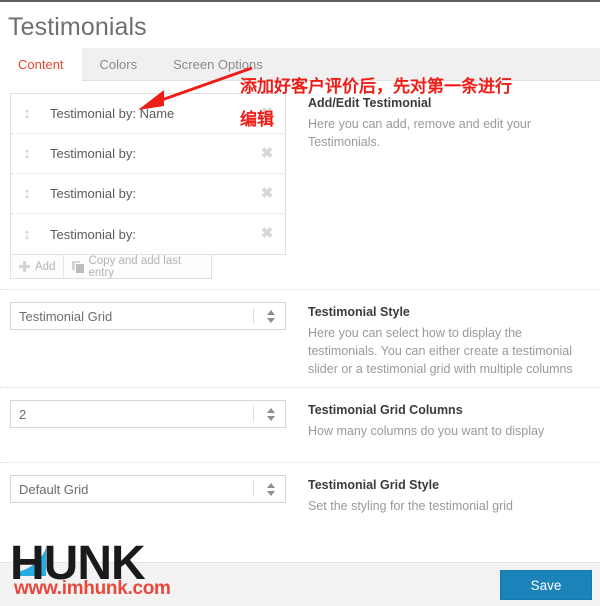  I want to click on tab-content-label: Content, so click(41, 64).